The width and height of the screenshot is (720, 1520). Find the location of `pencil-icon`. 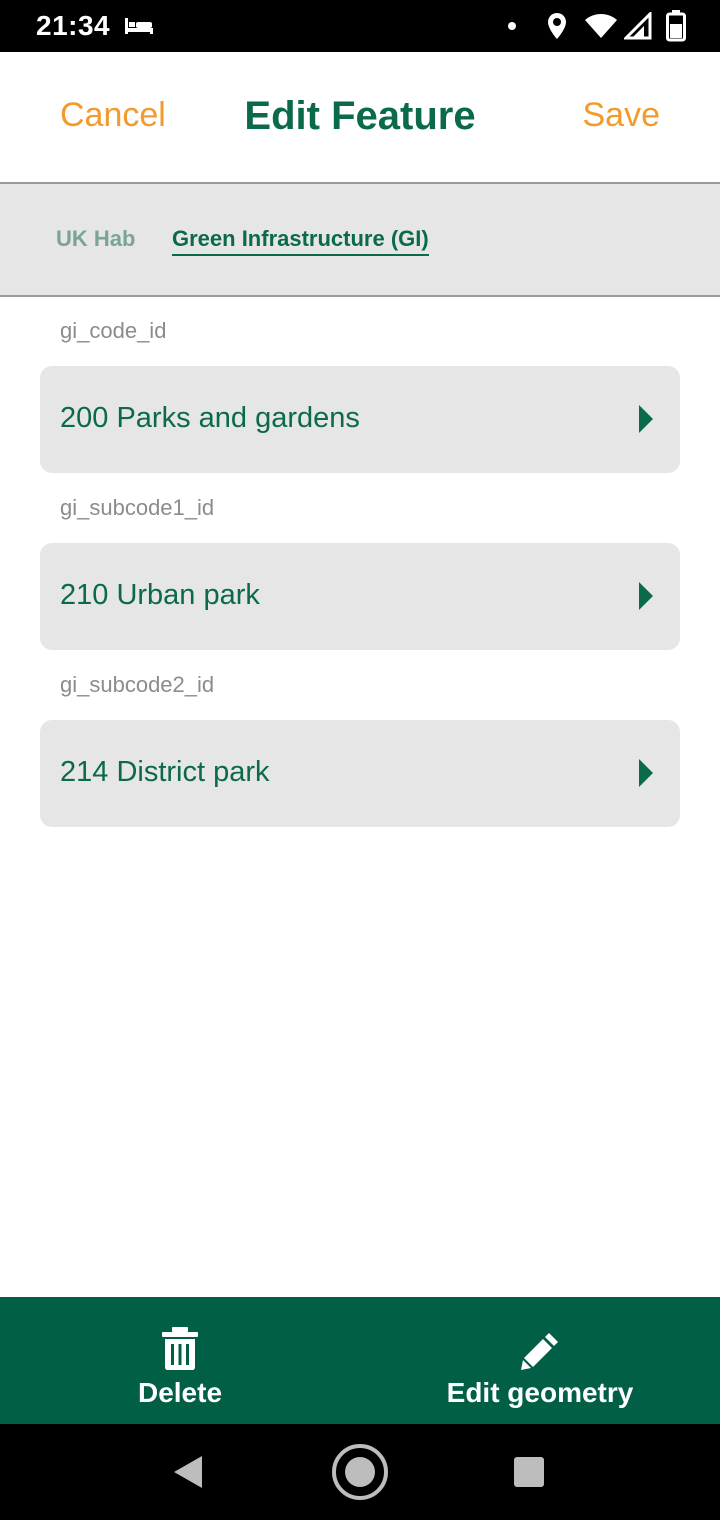

pencil-icon is located at coordinates (539, 1351).